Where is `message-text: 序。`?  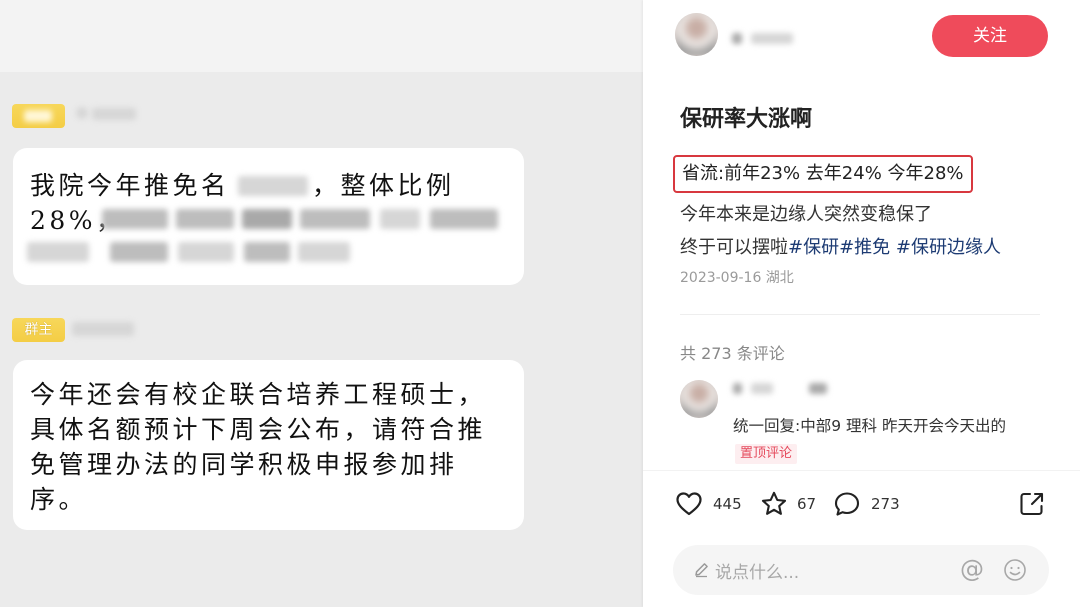
message-text: 序。 is located at coordinates (59, 499).